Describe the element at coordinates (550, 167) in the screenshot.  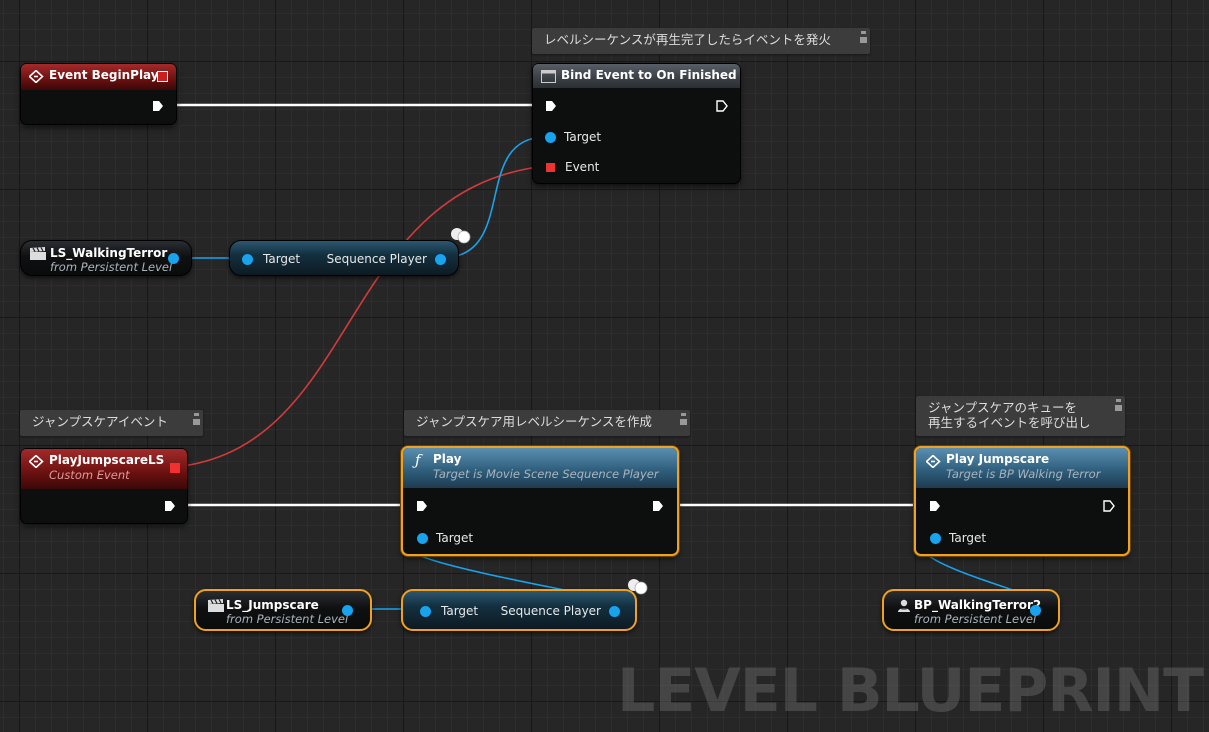
I see `event-input-pin` at that location.